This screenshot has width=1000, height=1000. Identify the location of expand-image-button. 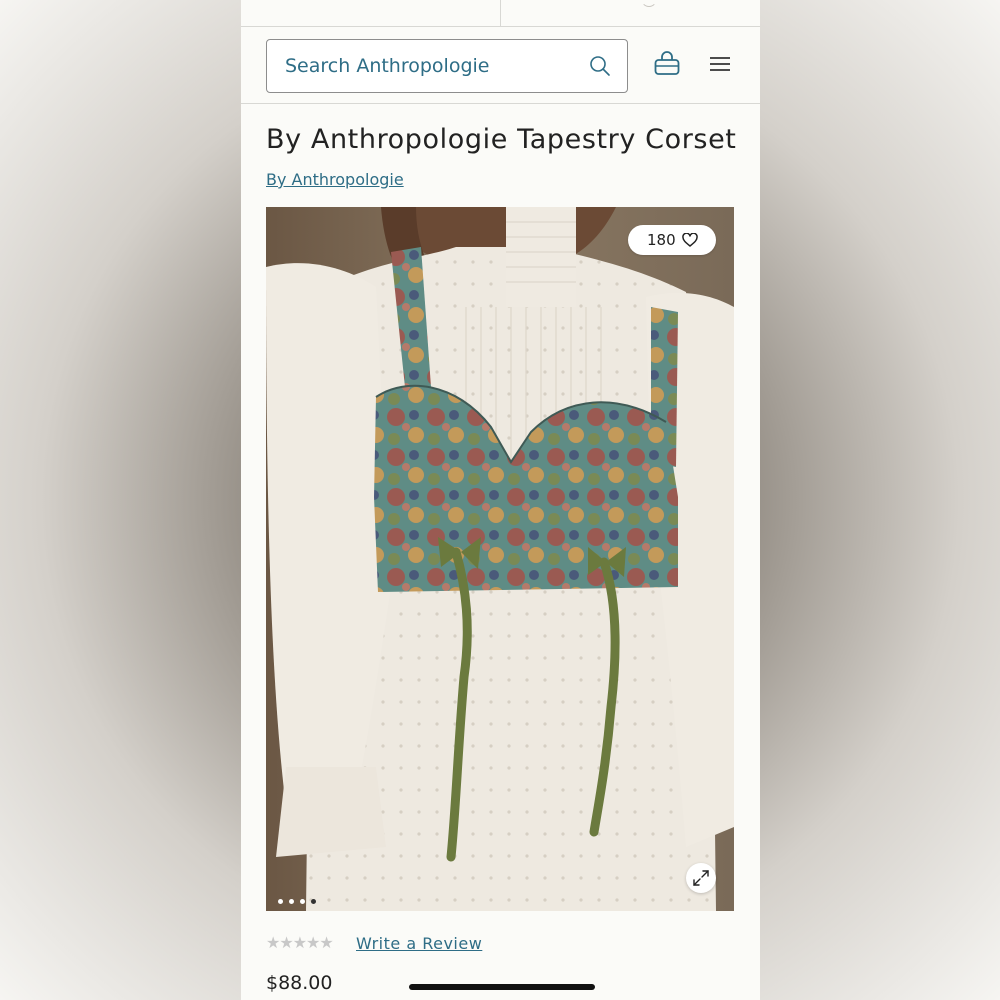
(701, 878).